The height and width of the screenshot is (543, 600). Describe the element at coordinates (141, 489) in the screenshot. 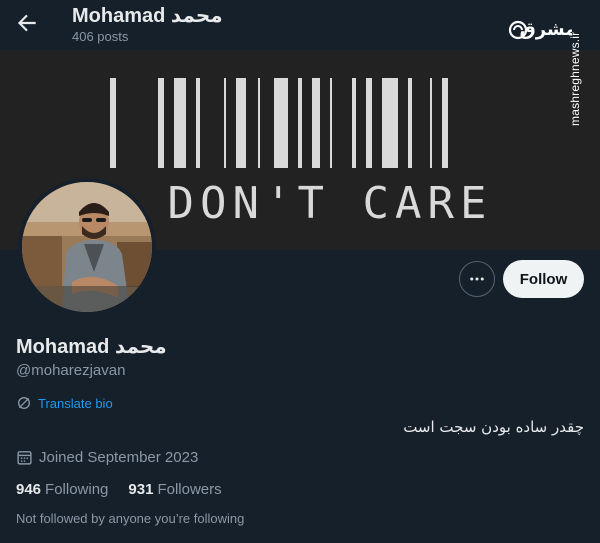

I see `followers-count: 931` at that location.